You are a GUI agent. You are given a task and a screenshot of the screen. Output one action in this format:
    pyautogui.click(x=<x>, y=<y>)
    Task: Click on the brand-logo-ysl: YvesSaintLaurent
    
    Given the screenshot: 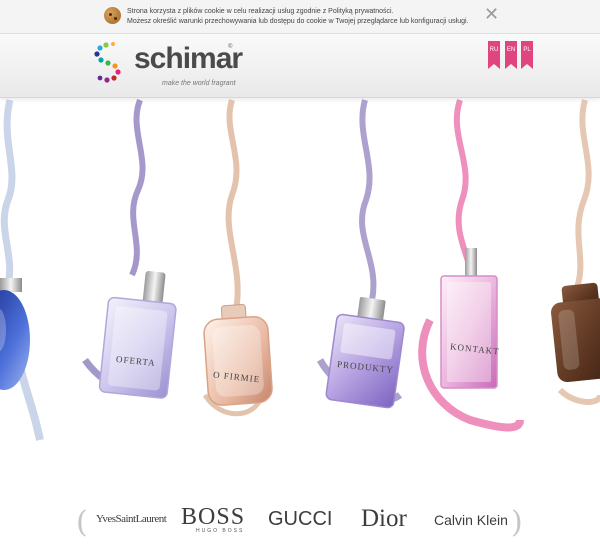 What is the action you would take?
    pyautogui.click(x=131, y=519)
    